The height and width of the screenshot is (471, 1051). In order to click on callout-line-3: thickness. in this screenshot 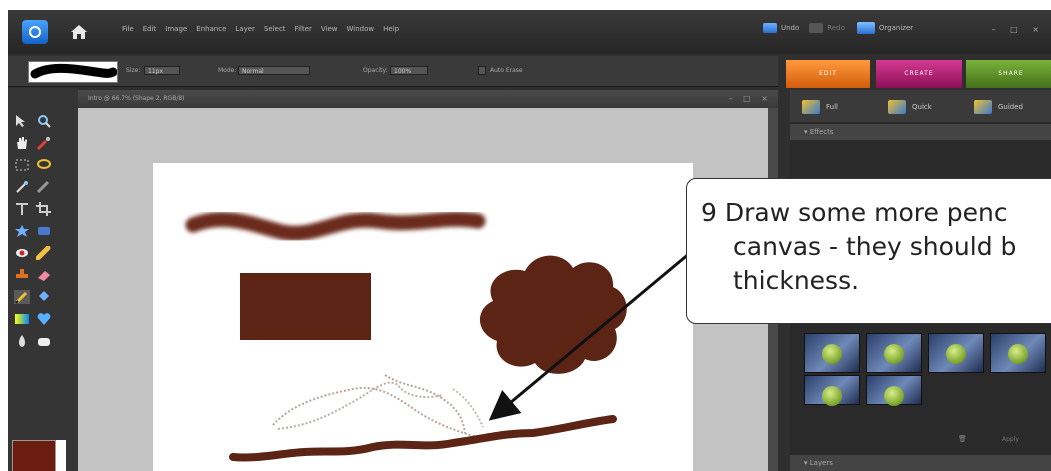, I will do `click(796, 280)`.